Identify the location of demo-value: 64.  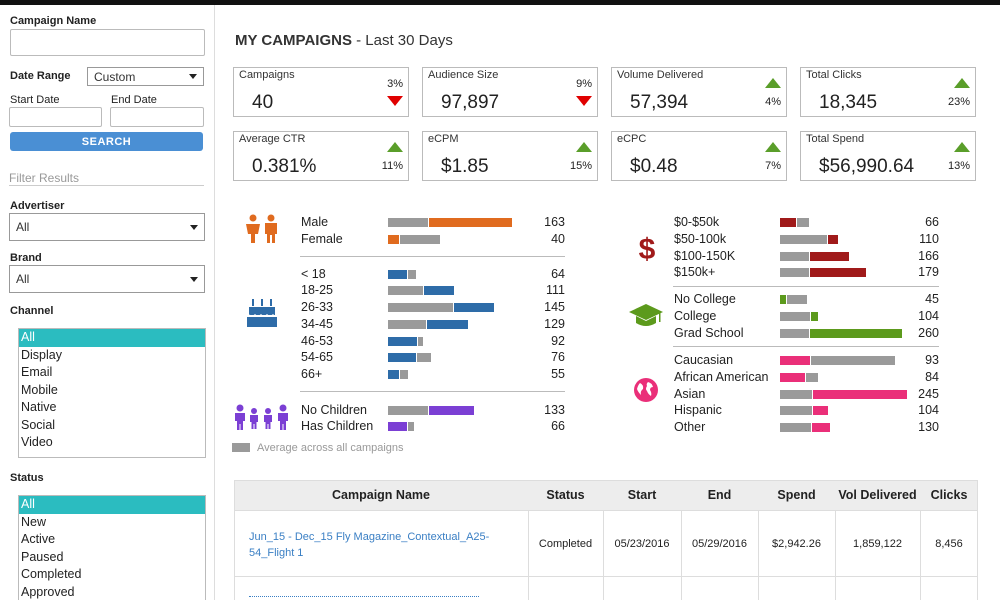
(558, 274).